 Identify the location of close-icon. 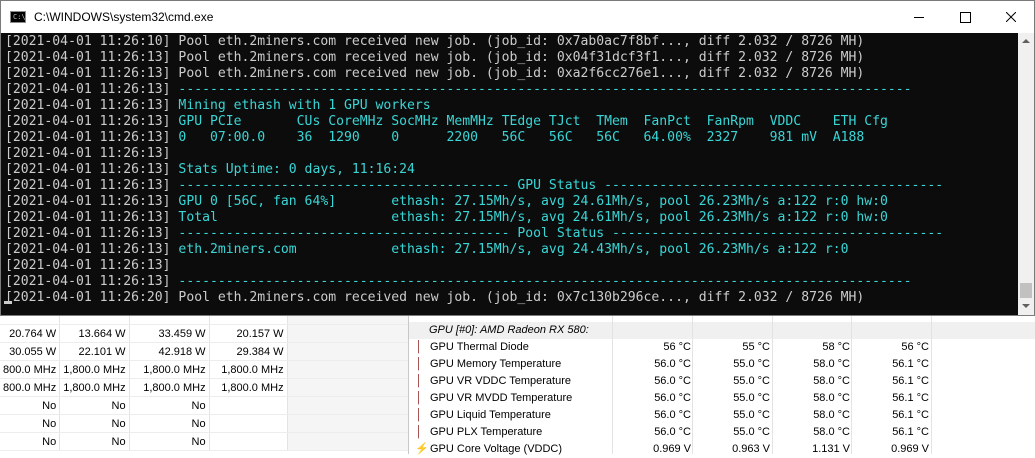
(1011, 17).